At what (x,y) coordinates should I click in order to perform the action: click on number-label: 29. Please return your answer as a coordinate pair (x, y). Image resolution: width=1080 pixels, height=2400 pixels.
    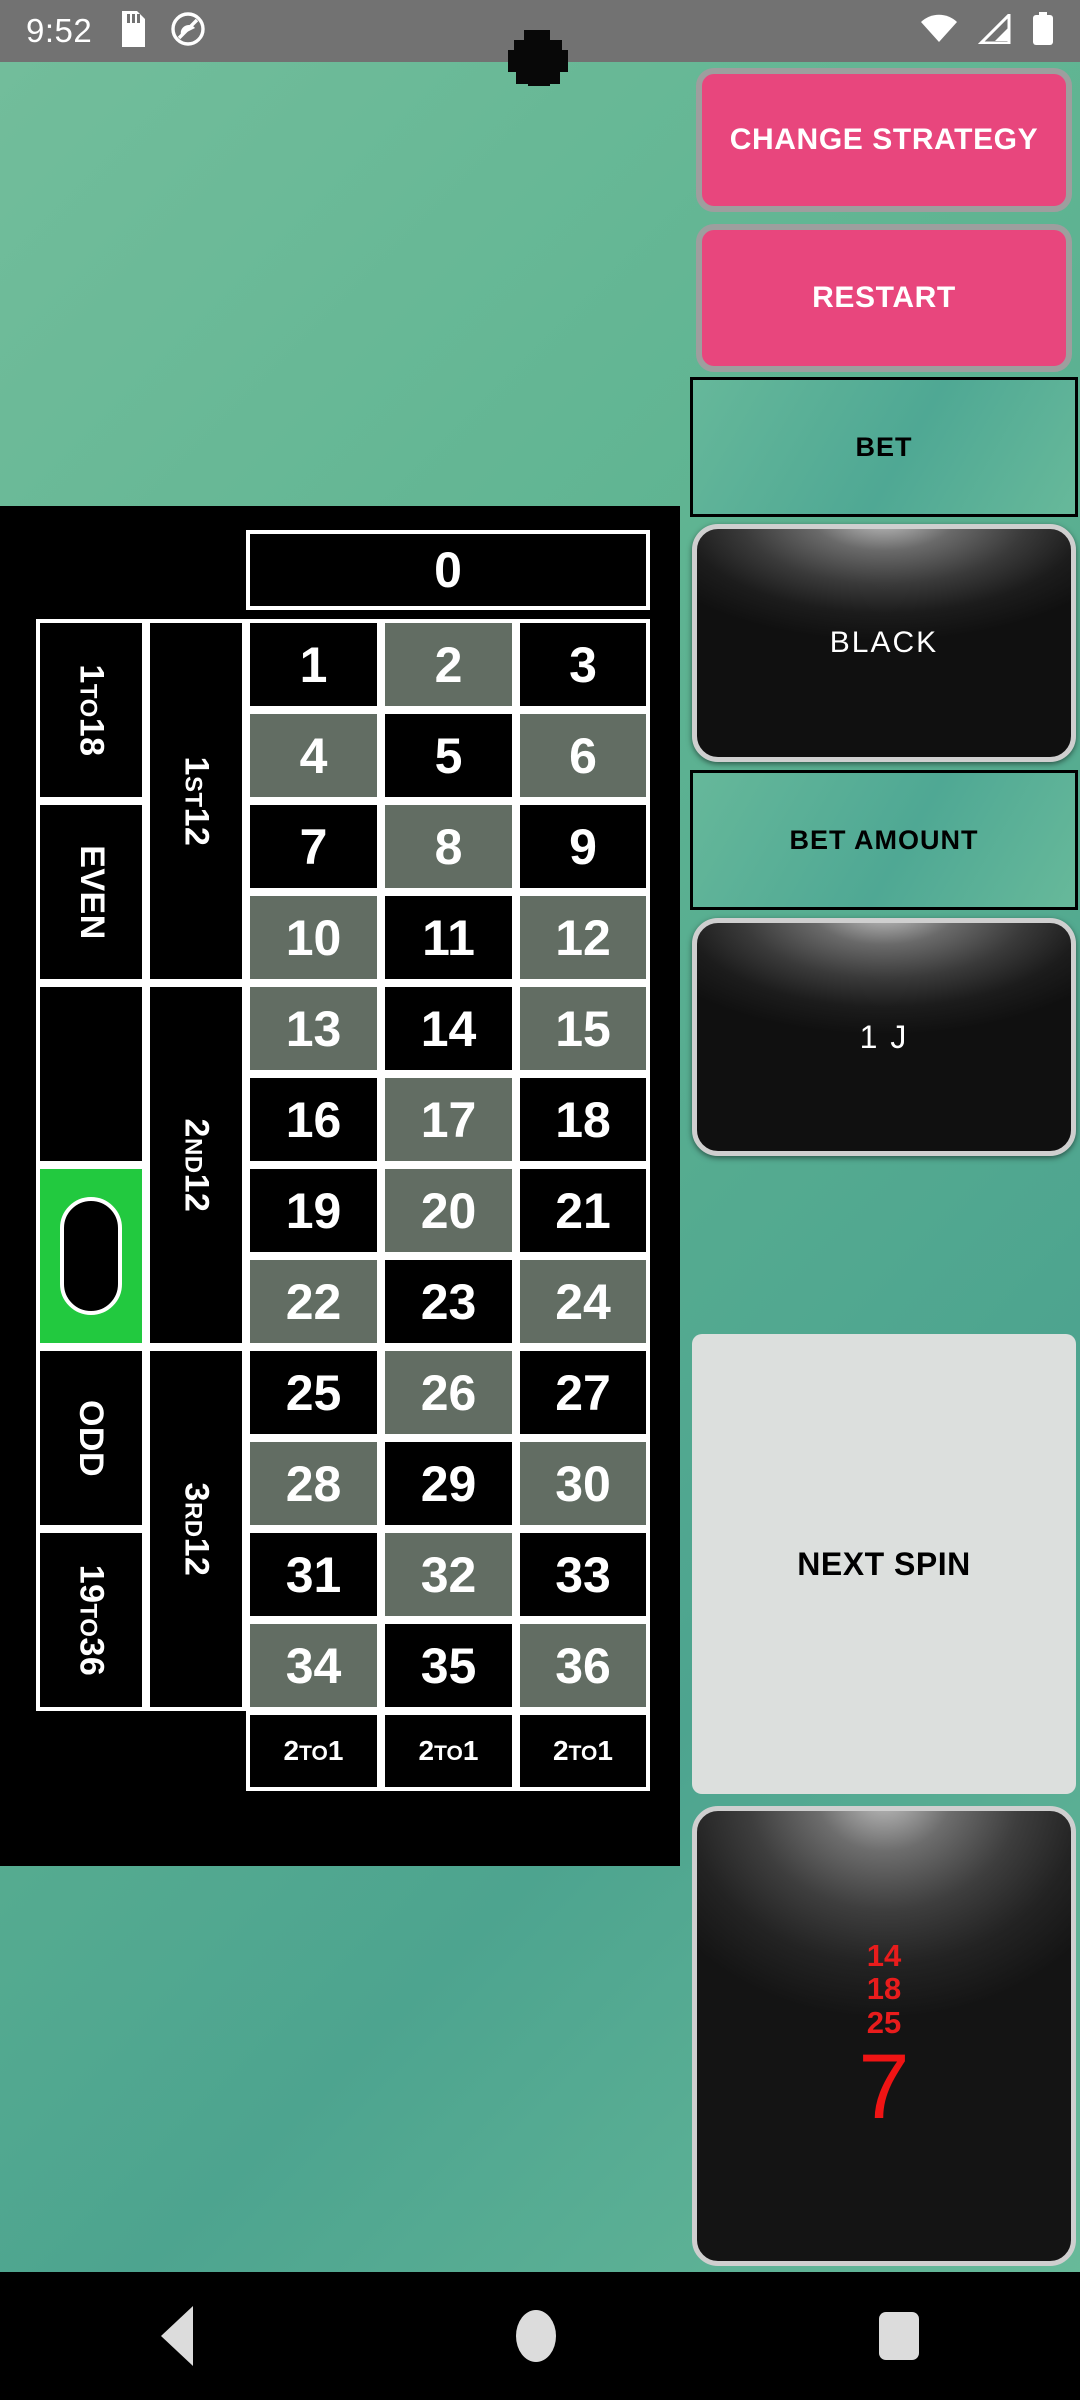
    Looking at the image, I should click on (448, 1483).